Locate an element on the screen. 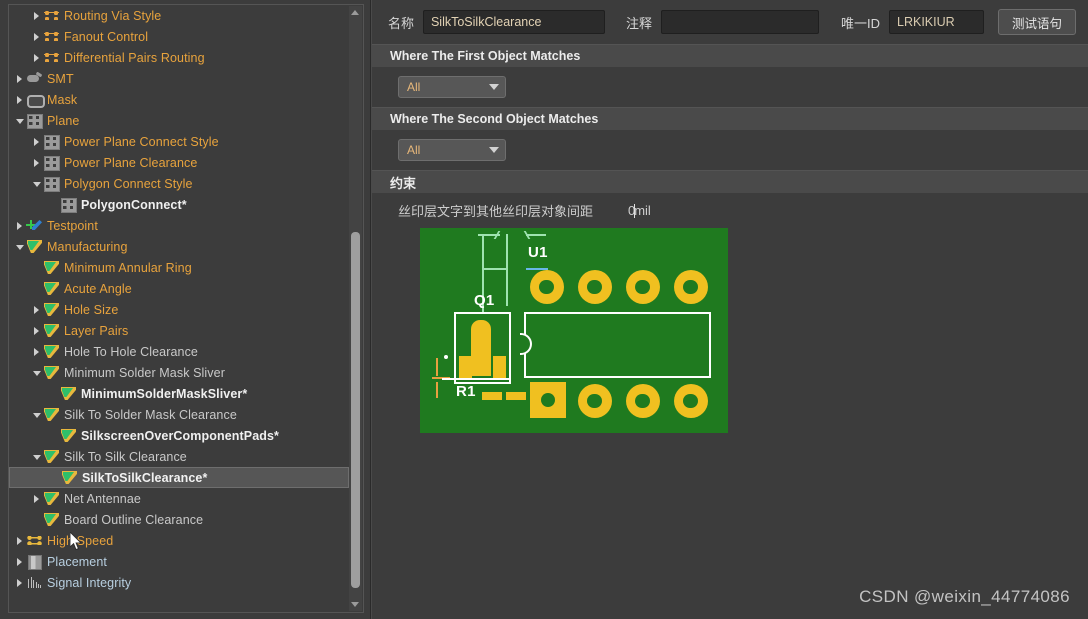 The height and width of the screenshot is (619, 1088). tree-item-silkscreenovercomponentpads: SilkscreenOverComponentPads* is located at coordinates (179, 435).